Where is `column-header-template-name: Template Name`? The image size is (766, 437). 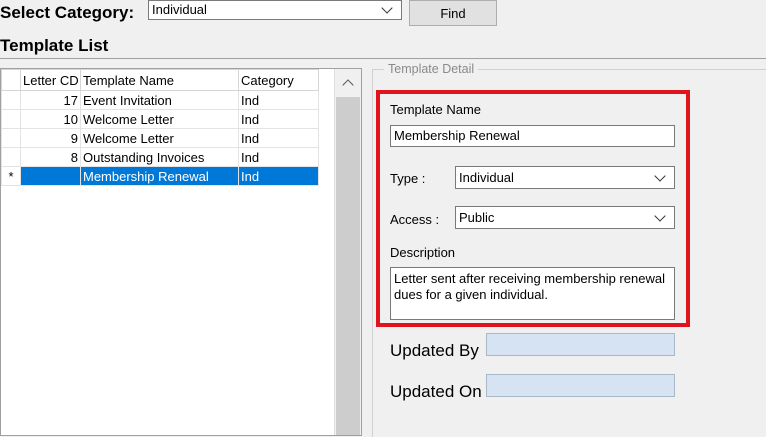
column-header-template-name: Template Name is located at coordinates (159, 80).